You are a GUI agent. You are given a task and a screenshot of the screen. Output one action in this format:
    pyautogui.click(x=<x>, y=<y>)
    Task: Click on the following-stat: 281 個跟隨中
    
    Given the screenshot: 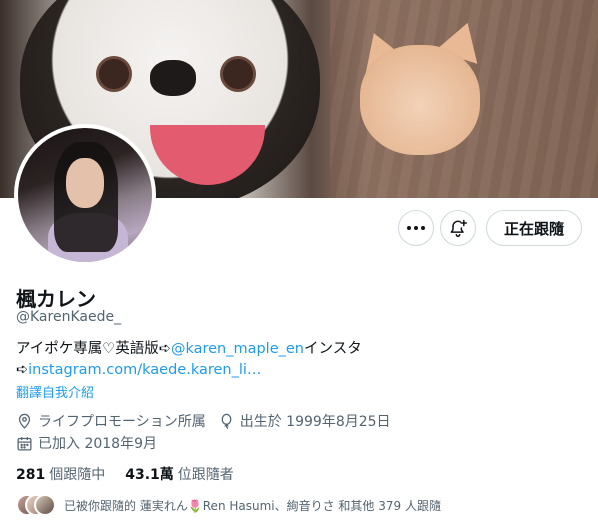 What is the action you would take?
    pyautogui.click(x=60, y=474)
    